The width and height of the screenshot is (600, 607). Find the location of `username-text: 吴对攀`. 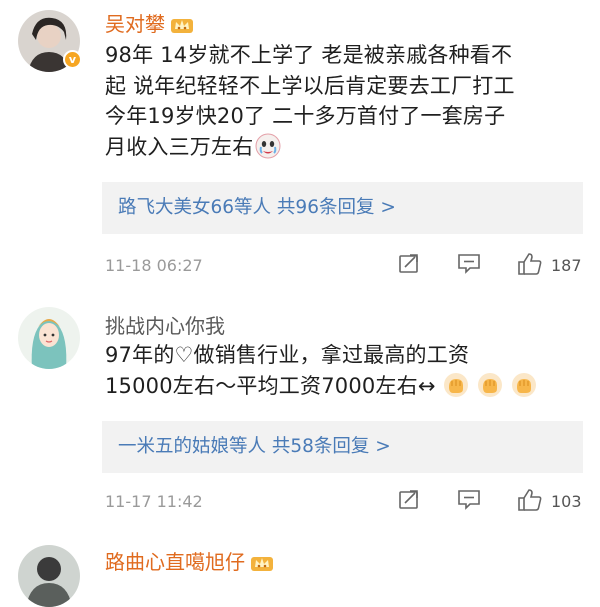

username-text: 吴对攀 is located at coordinates (135, 24).